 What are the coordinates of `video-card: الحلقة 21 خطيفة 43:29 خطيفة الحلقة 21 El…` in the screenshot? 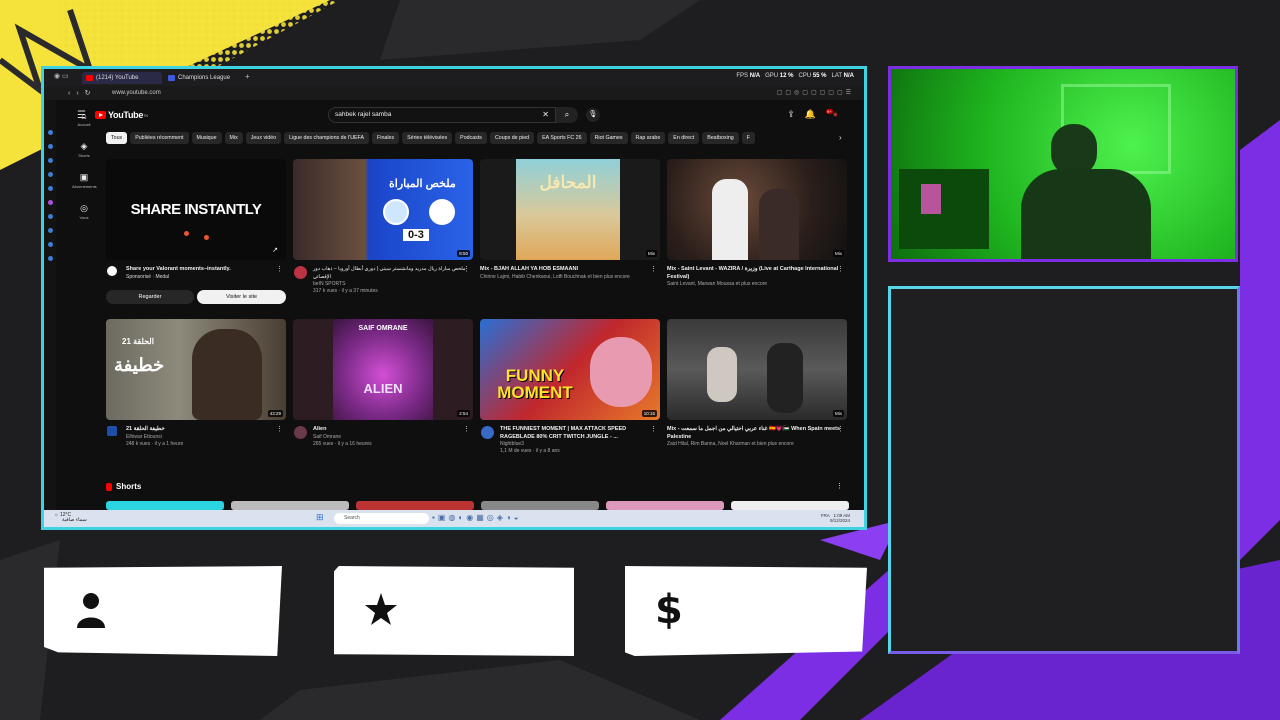 It's located at (196, 383).